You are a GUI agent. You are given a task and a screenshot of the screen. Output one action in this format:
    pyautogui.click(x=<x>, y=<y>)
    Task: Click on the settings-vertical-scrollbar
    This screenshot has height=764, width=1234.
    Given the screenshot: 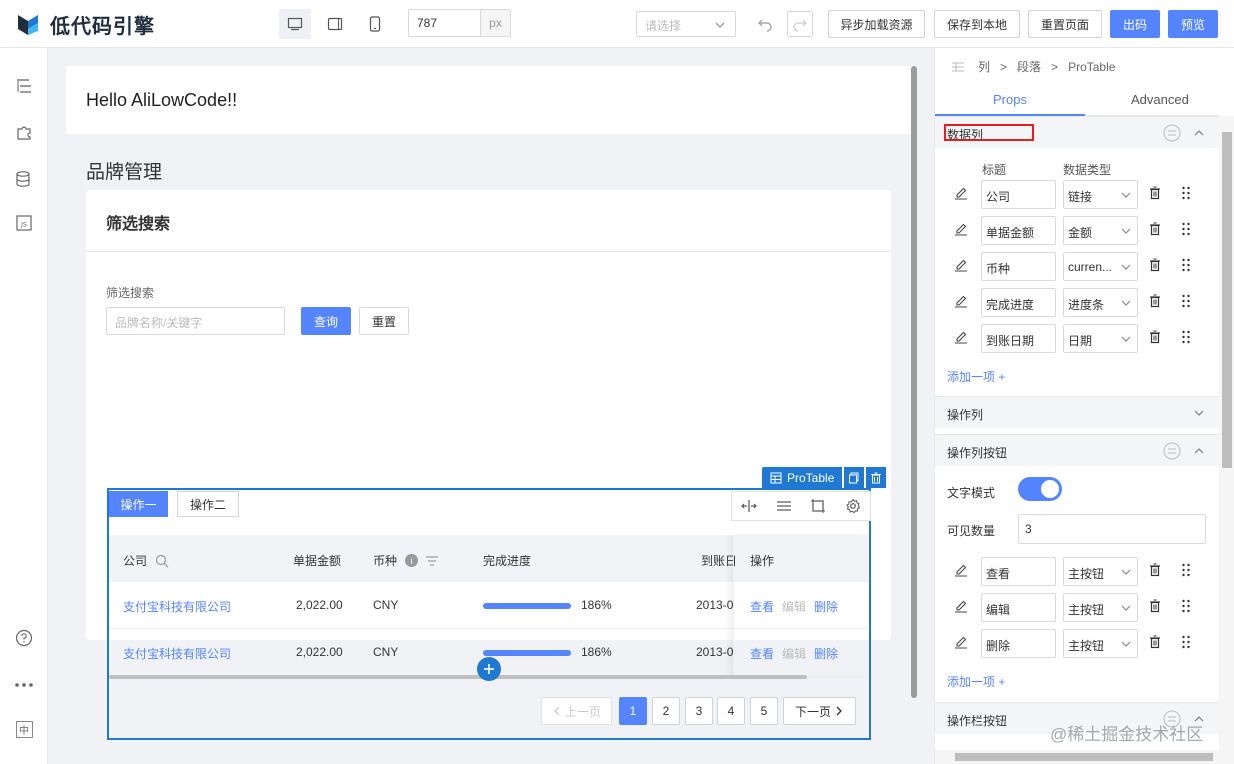 What is the action you would take?
    pyautogui.click(x=1226, y=440)
    